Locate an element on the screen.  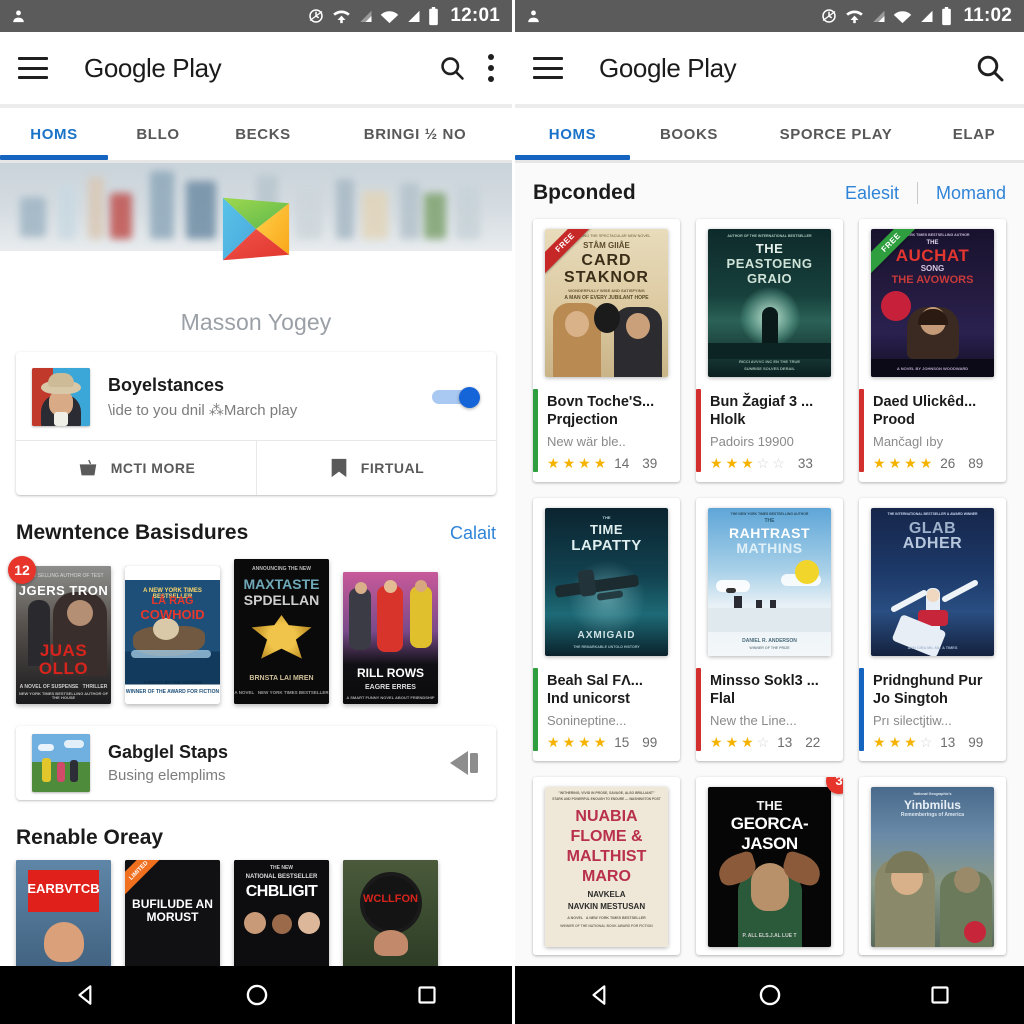
cover-line-2: STAKNOR is located at coordinates (606, 277).